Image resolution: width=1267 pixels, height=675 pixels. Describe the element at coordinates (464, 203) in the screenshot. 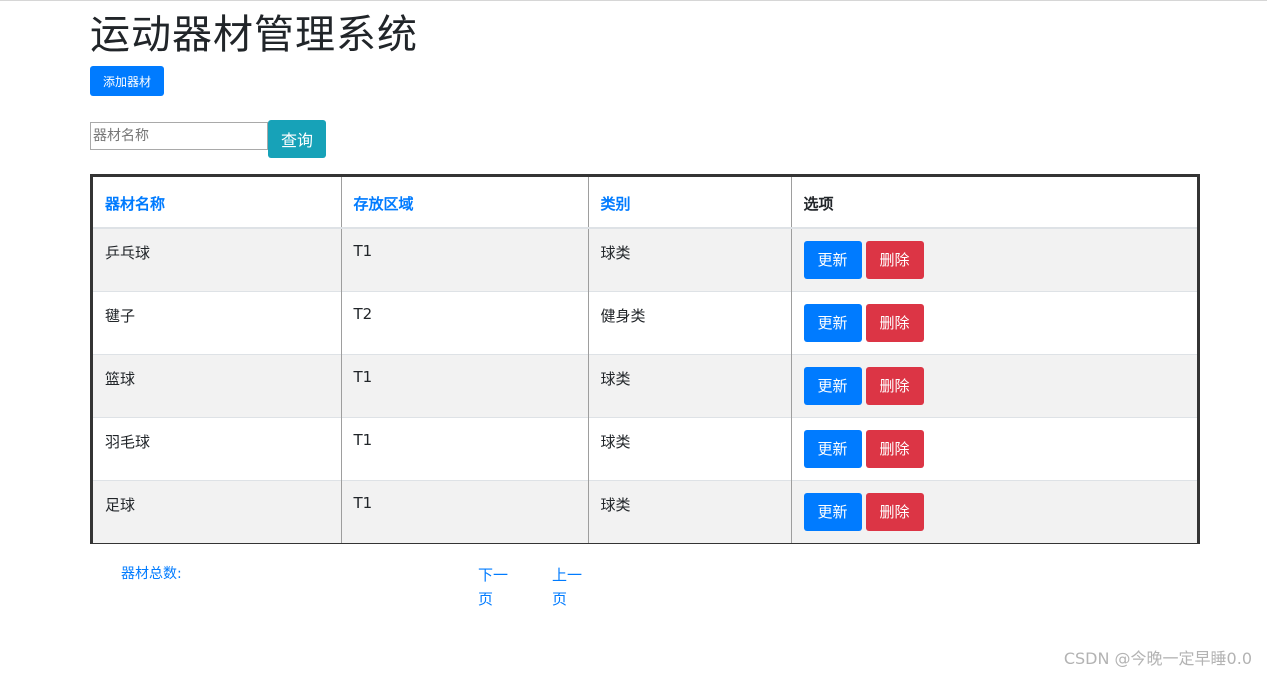

I see `column-header-area: 存放区域` at that location.